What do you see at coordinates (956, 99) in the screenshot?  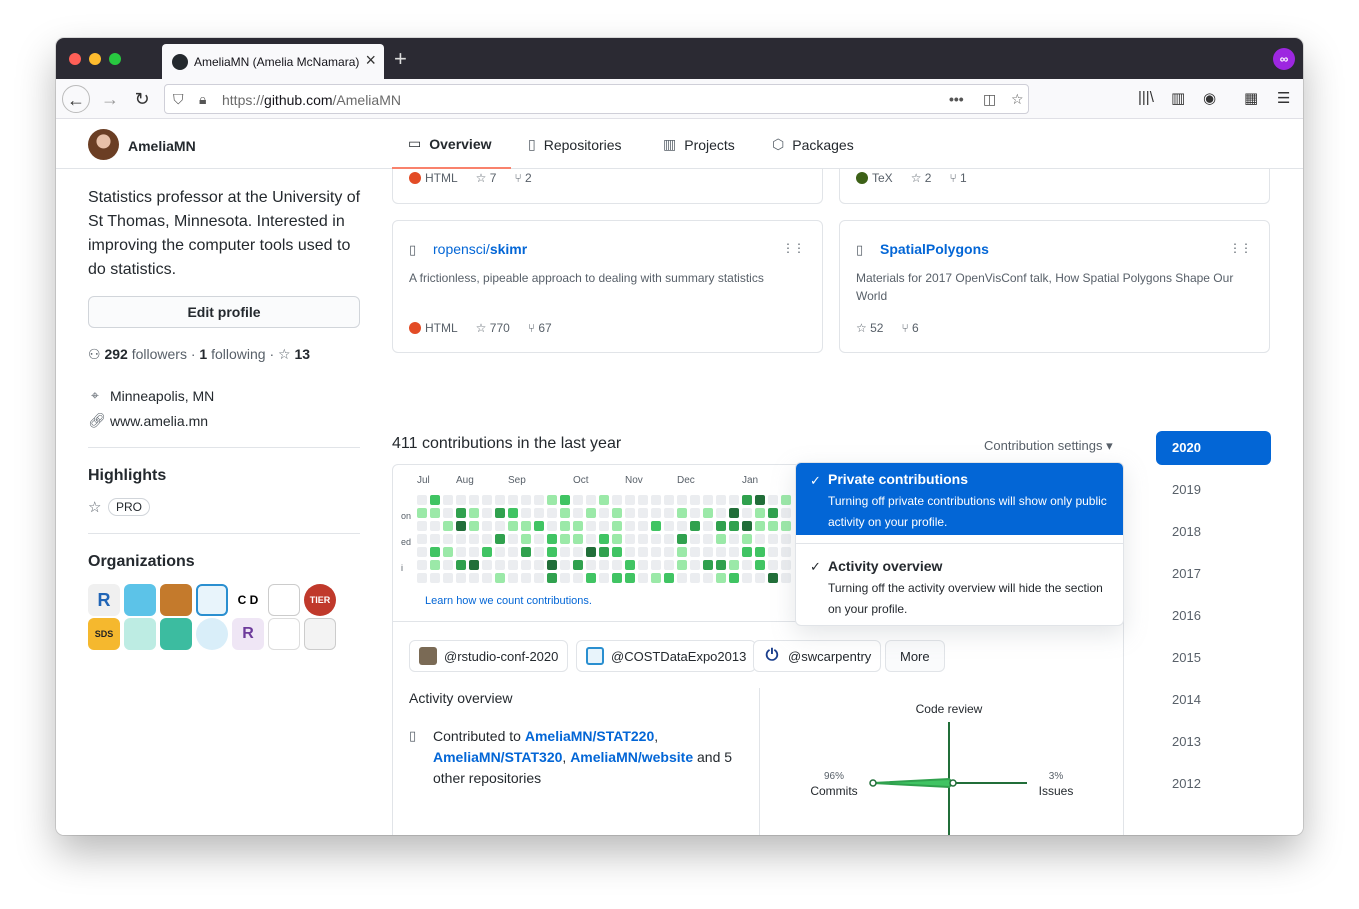 I see `page-actions-icon: •••` at bounding box center [956, 99].